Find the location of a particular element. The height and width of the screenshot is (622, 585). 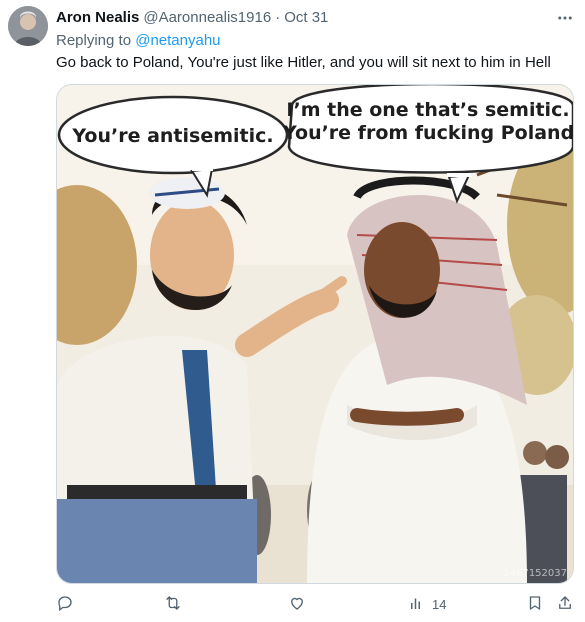

retweet-button is located at coordinates (173, 604).